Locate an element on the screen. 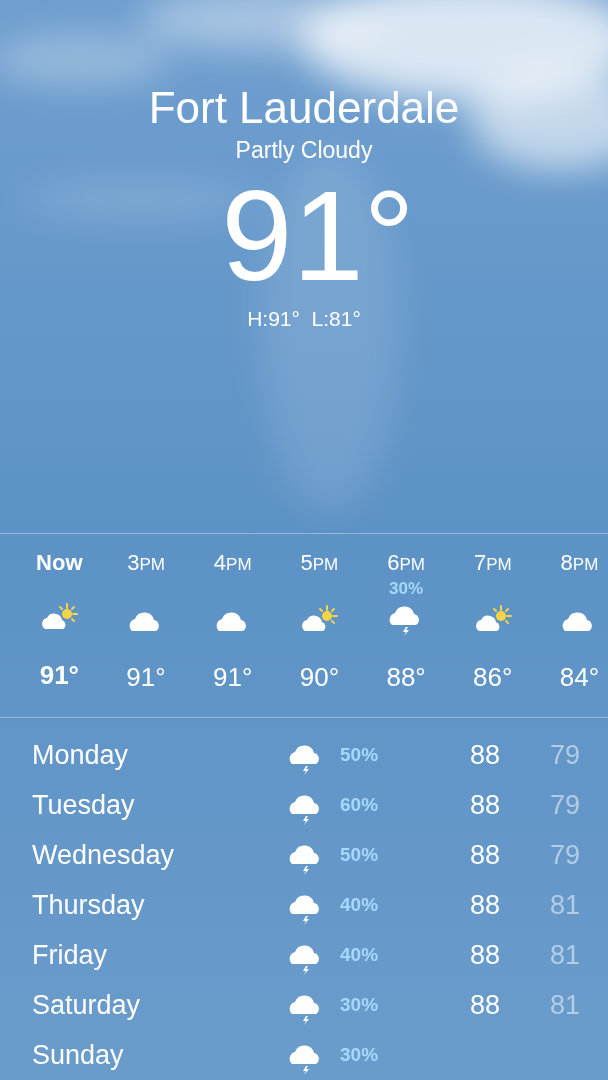 This screenshot has height=1080, width=608. city-name: Fort Lauderdale is located at coordinates (304, 108).